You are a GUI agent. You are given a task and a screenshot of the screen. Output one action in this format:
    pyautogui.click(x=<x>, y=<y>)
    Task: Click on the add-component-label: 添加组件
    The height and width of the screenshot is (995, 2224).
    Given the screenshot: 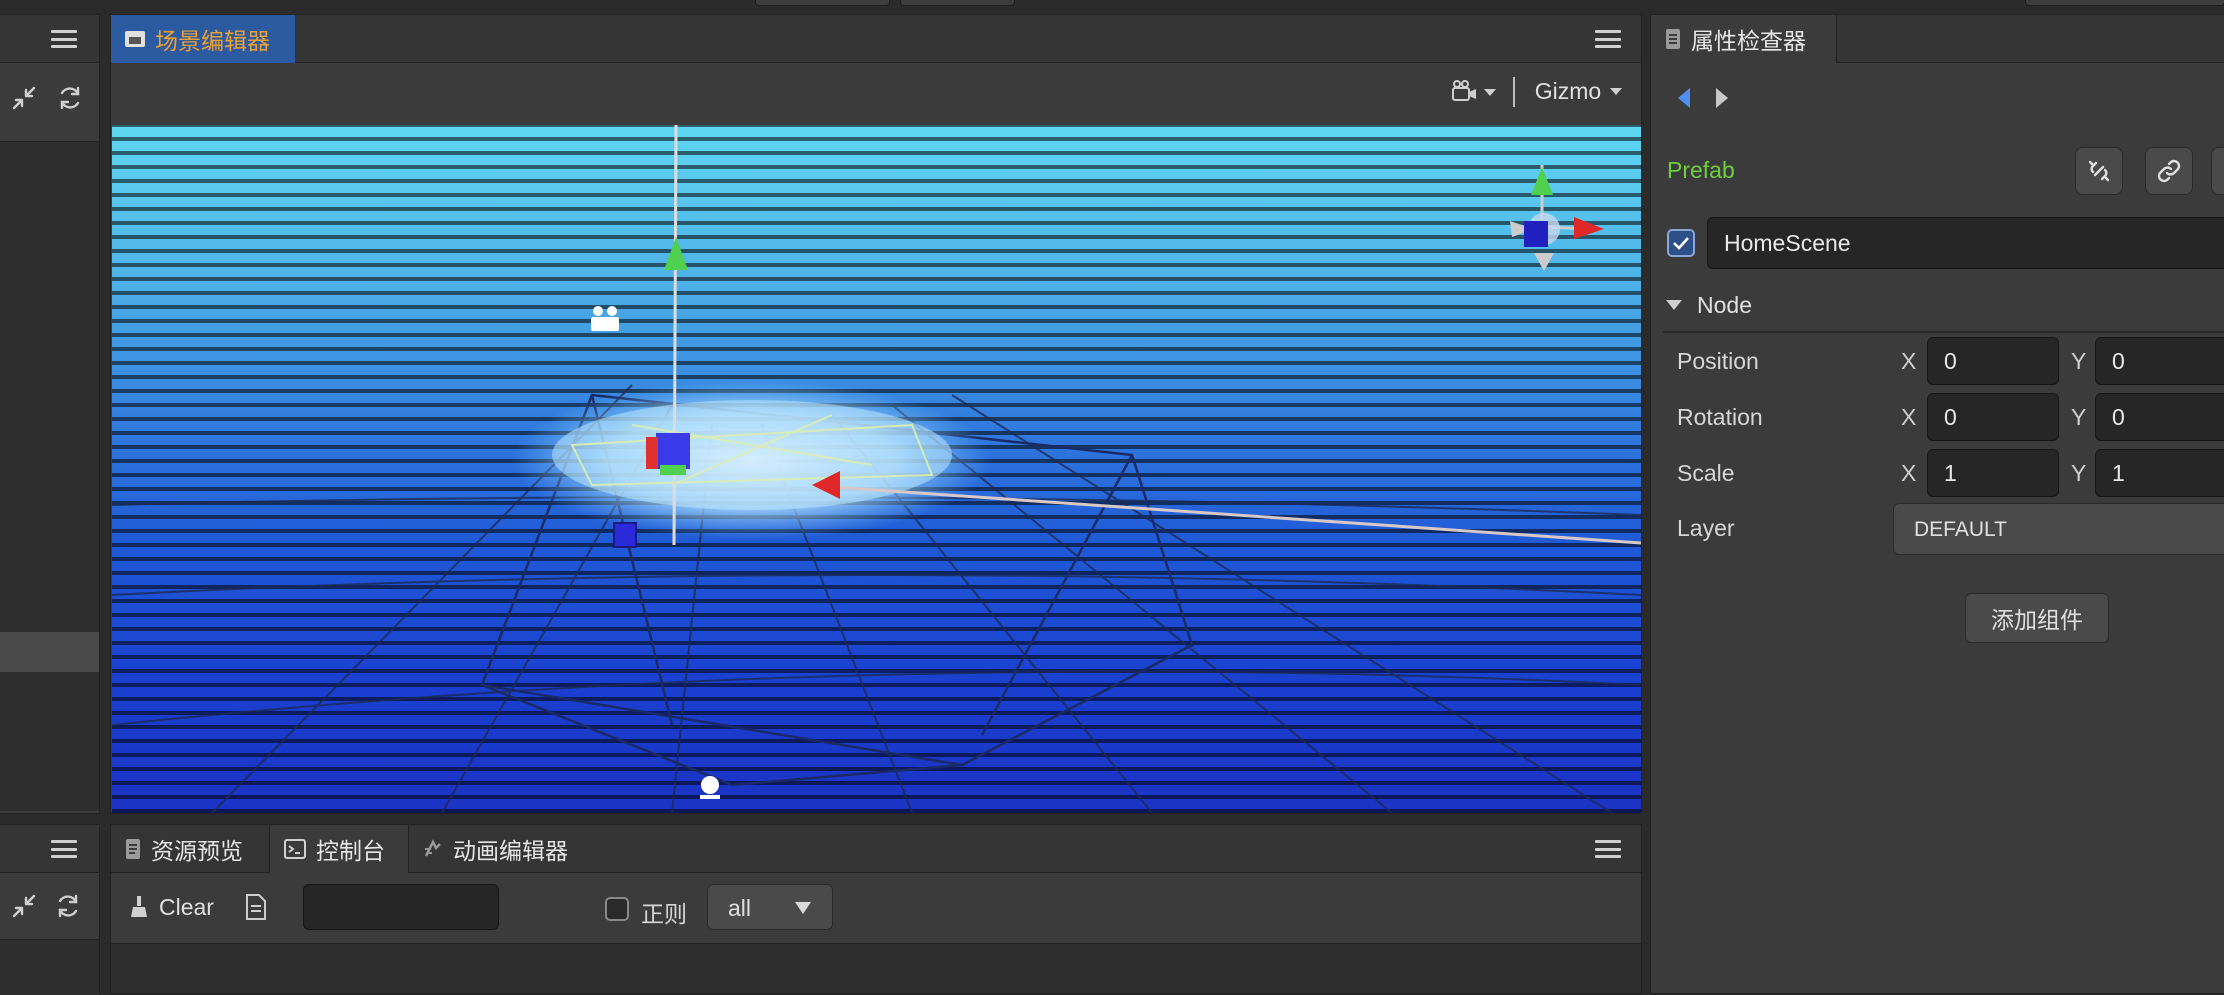 What is the action you would take?
    pyautogui.click(x=2037, y=620)
    